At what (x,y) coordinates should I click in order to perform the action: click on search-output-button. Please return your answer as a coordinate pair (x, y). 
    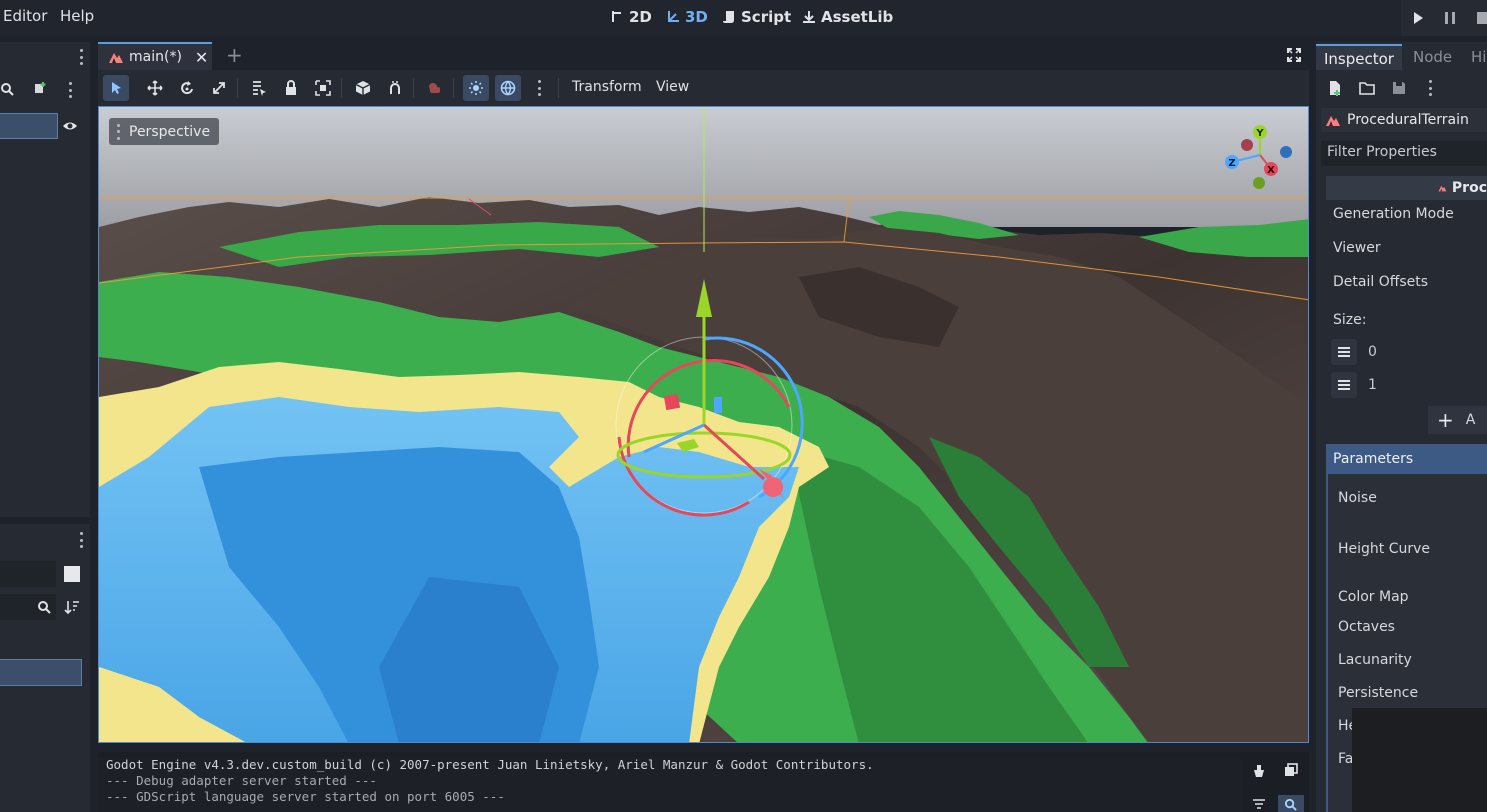
    Looking at the image, I should click on (1291, 803).